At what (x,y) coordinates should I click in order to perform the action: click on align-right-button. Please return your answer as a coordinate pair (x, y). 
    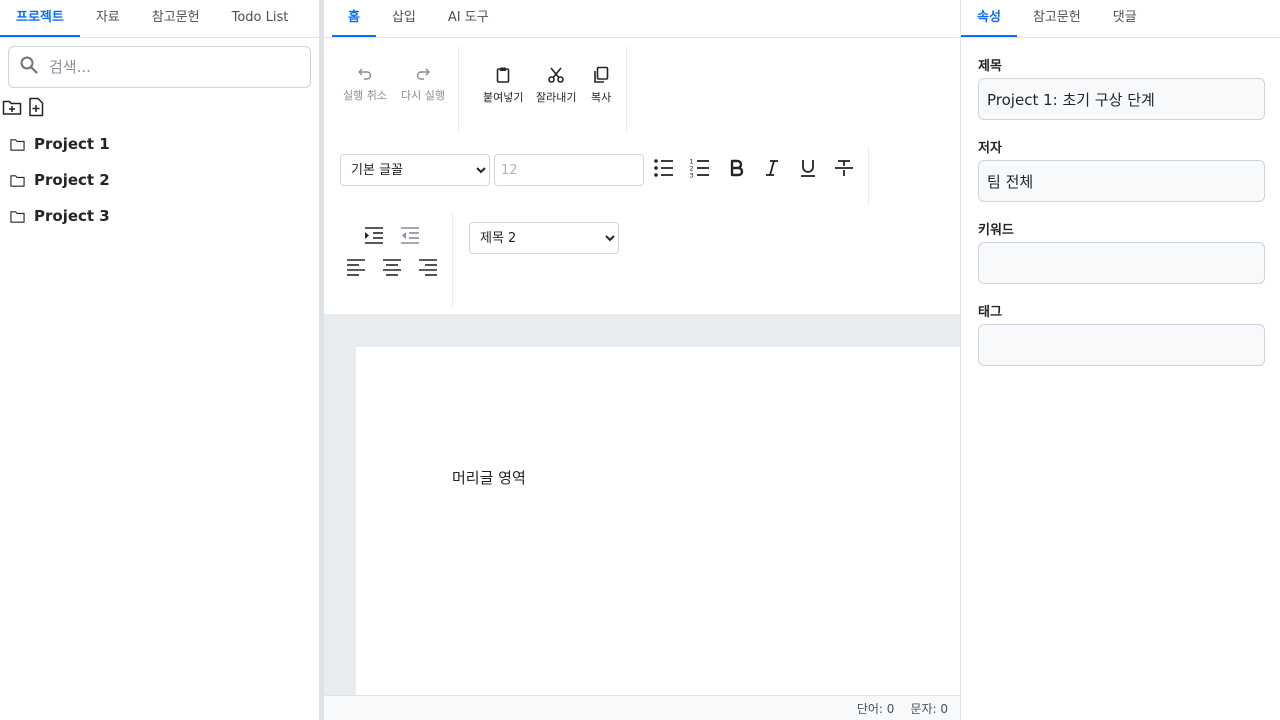
    Looking at the image, I should click on (428, 270).